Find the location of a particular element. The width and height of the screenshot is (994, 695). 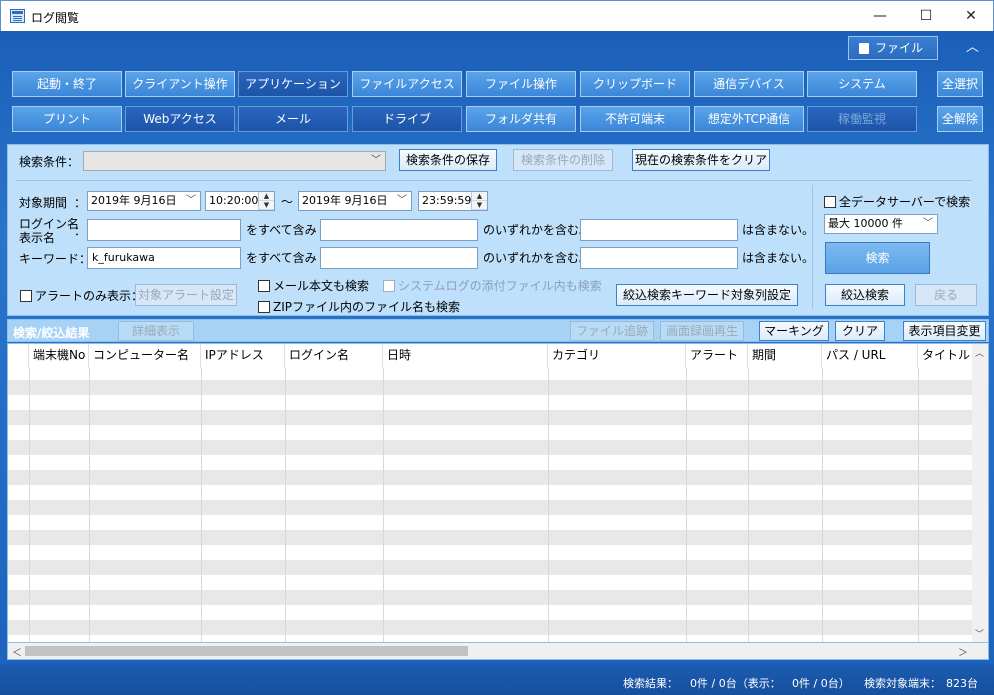

all-servers-checkbox: 全データサーバーで検索 is located at coordinates (897, 201).